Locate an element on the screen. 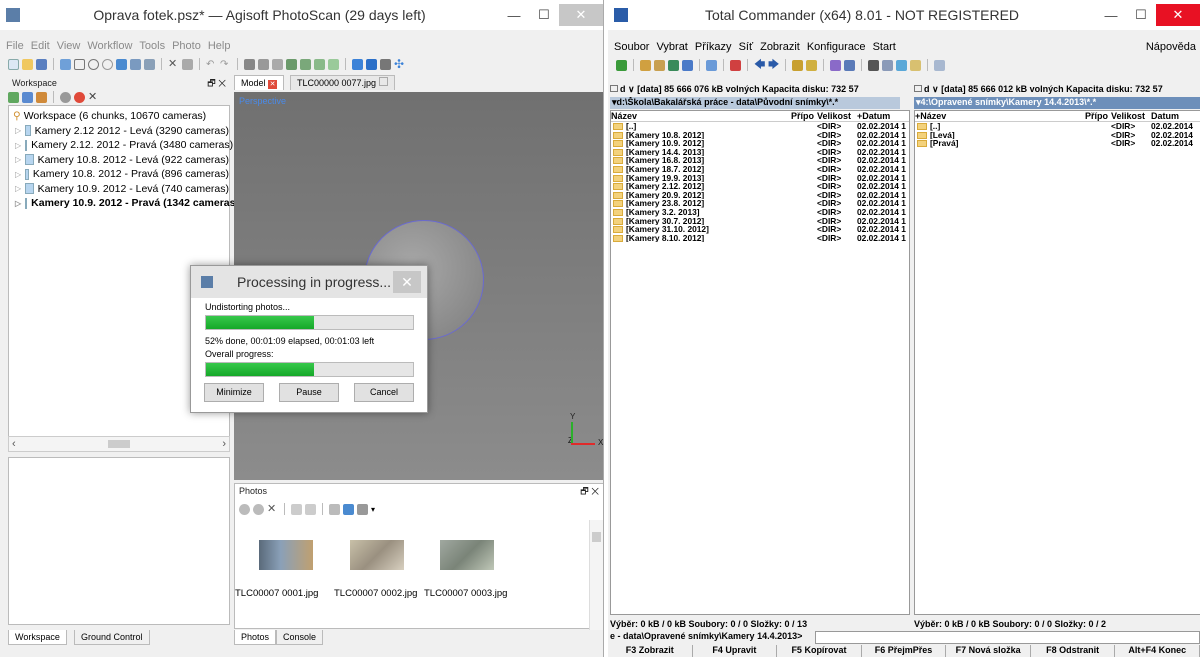 This screenshot has width=1200, height=657. view-mode-icon is located at coordinates (362, 509).